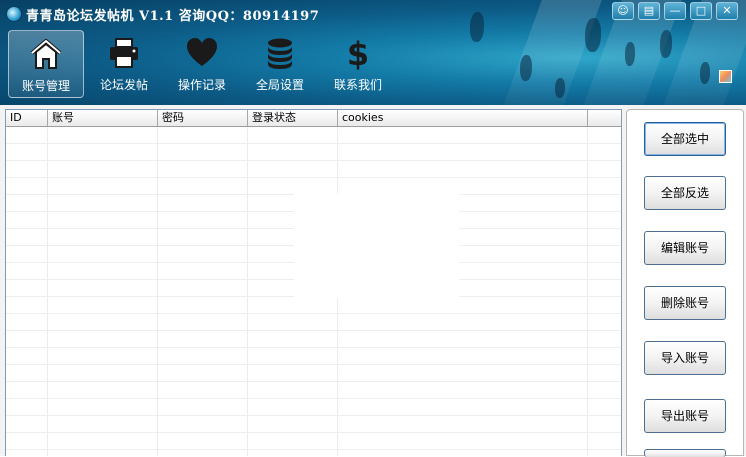  Describe the element at coordinates (685, 303) in the screenshot. I see `delete-account-button: 删除账号` at that location.